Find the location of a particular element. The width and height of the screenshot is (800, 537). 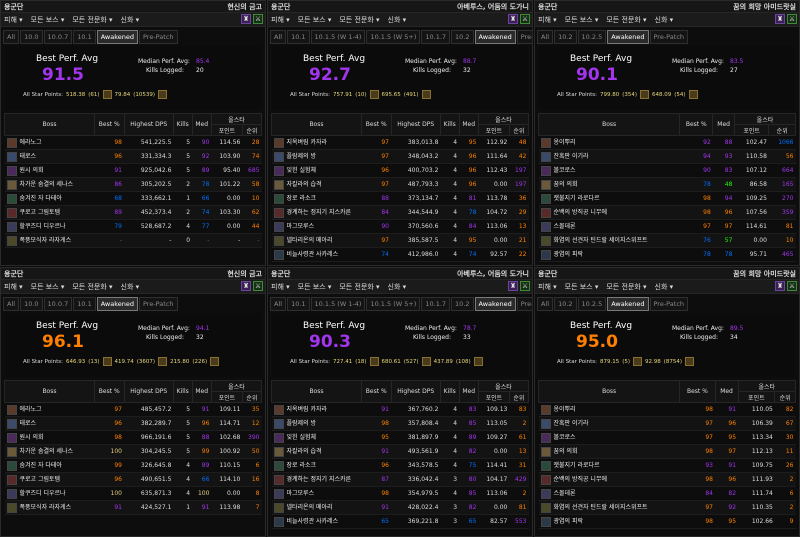

boss-row: 옹이뿌리 92 88 102.47 1066 is located at coordinates (667, 142).